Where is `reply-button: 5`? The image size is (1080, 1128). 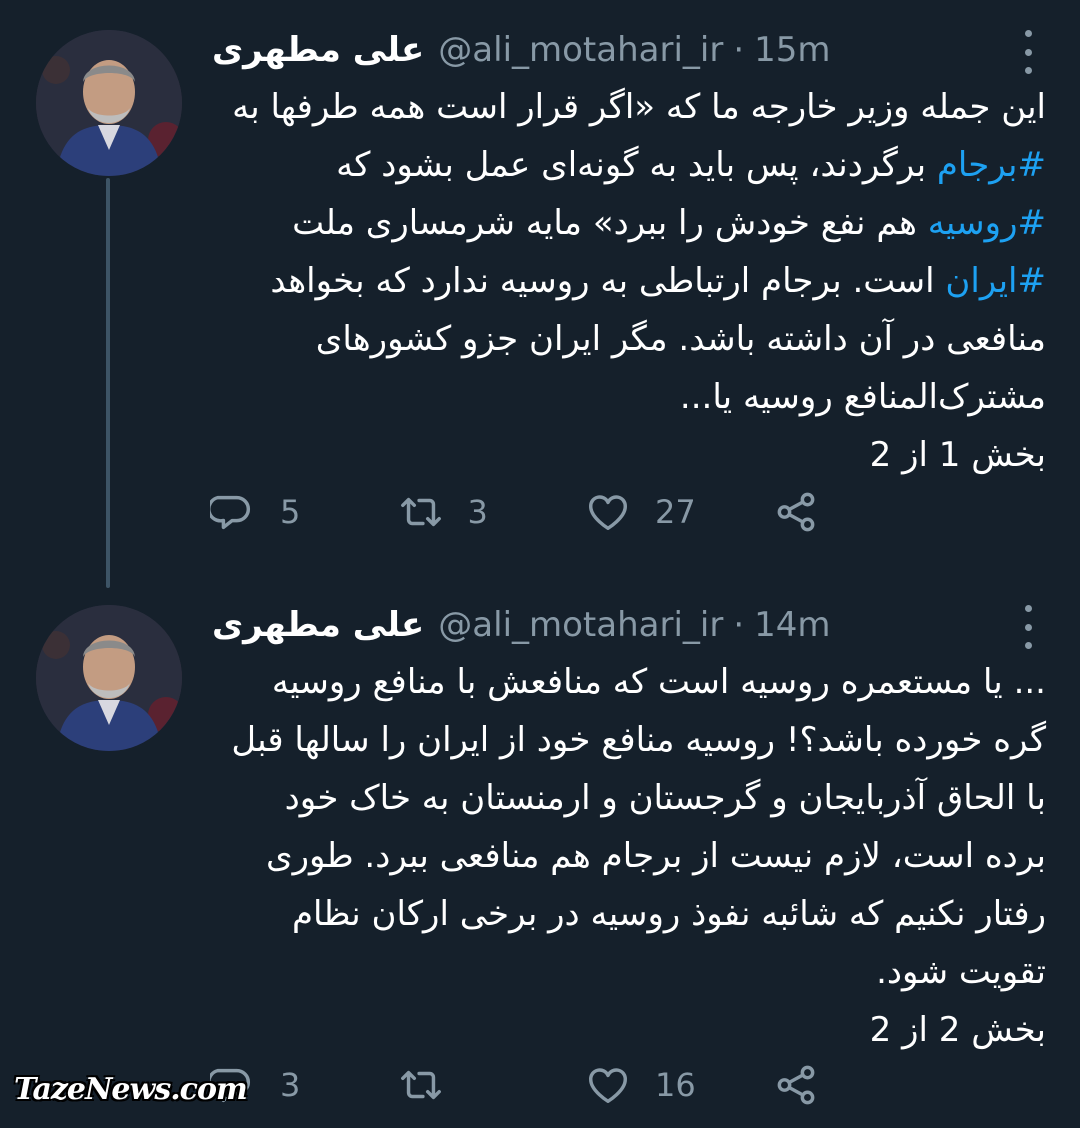
reply-button: 5 is located at coordinates (304, 512).